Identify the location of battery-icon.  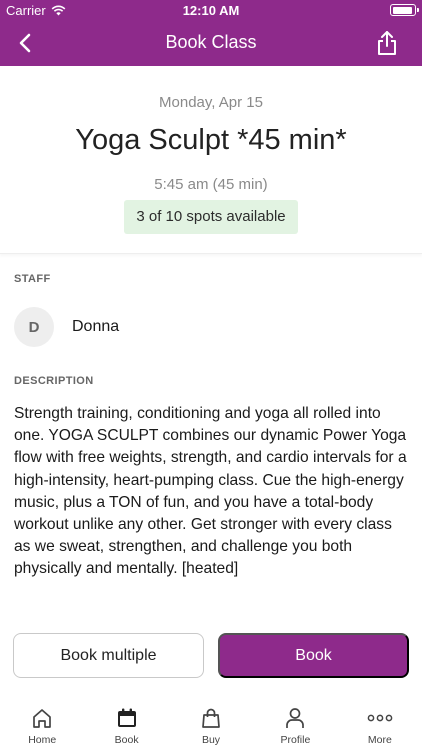
(404, 10).